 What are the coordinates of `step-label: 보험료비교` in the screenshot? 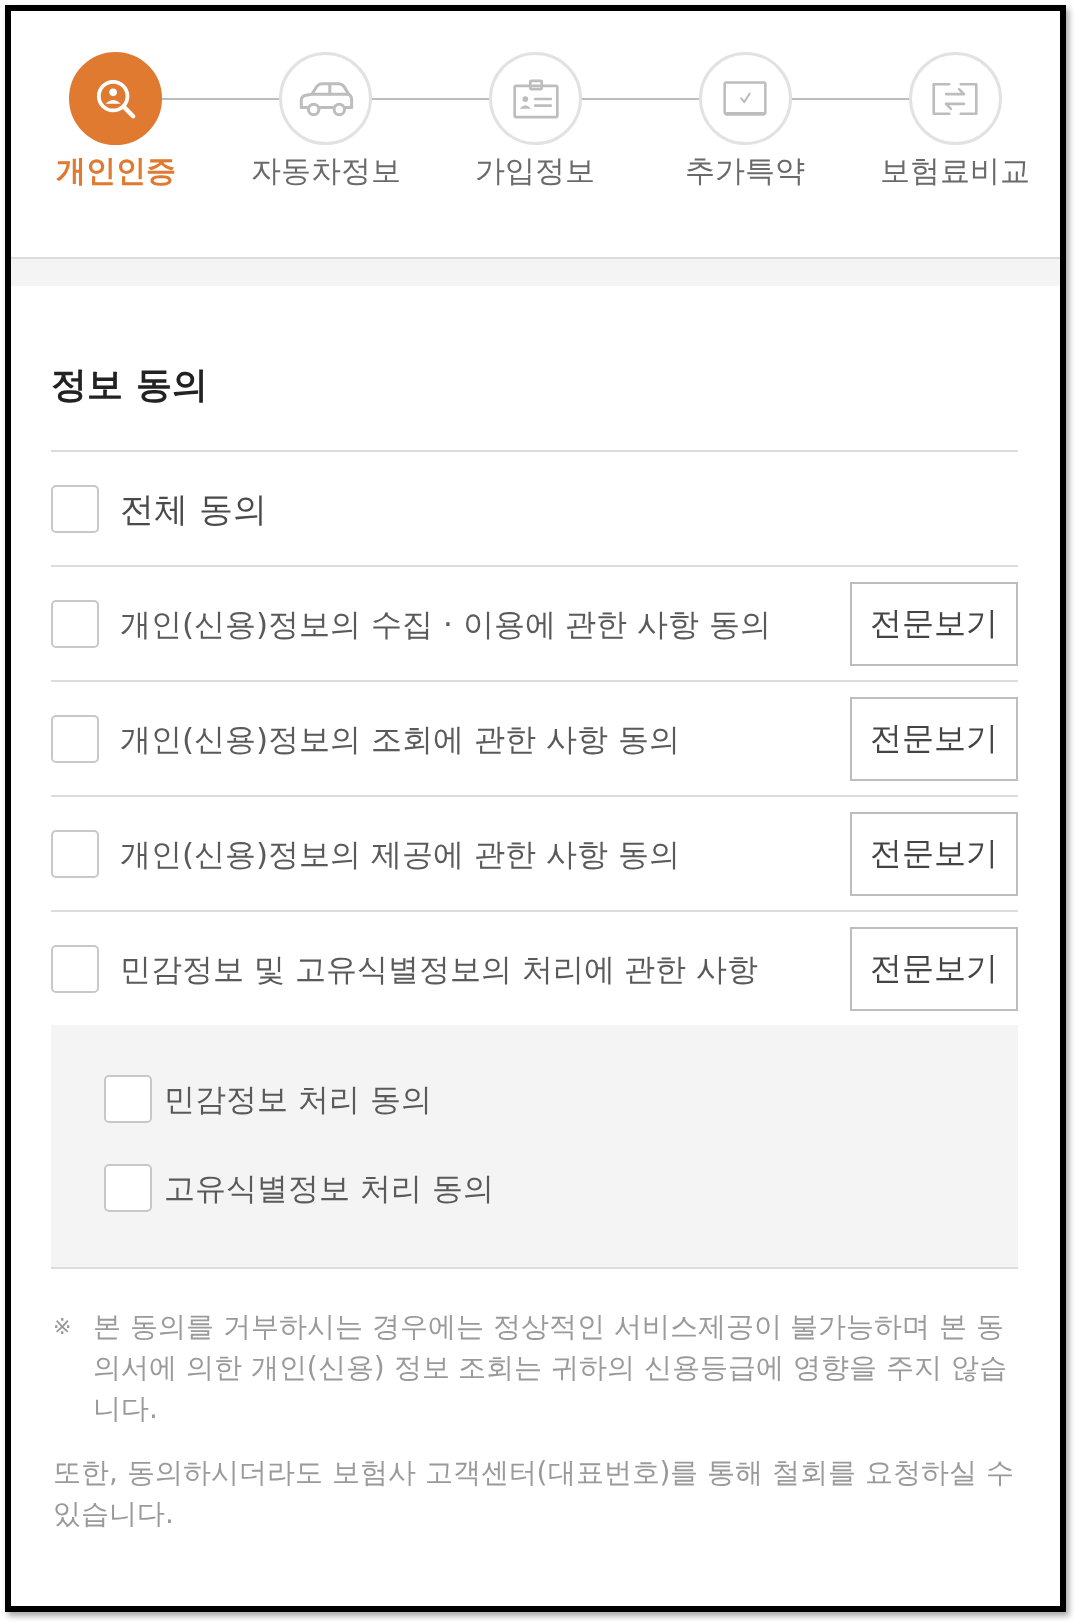 It's located at (955, 171).